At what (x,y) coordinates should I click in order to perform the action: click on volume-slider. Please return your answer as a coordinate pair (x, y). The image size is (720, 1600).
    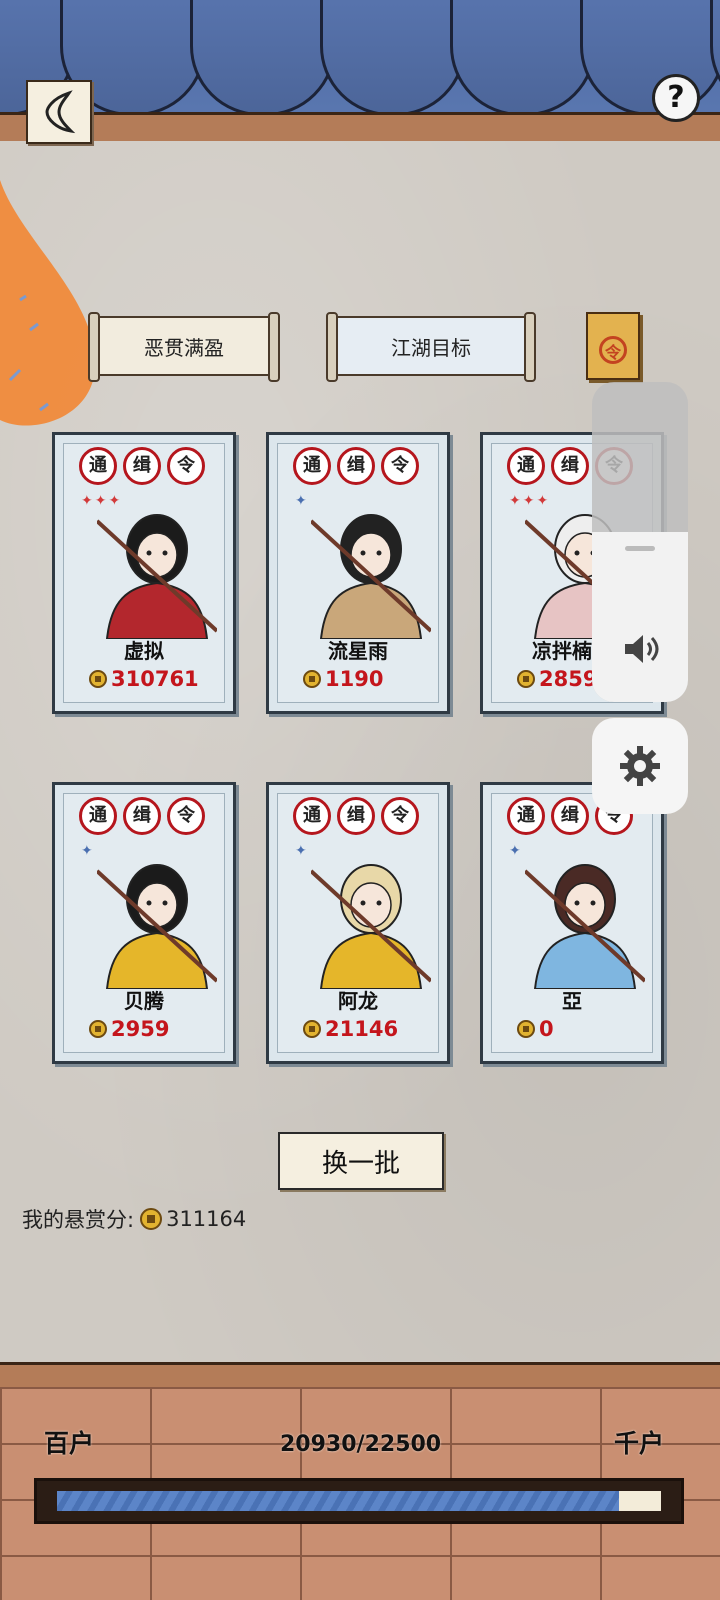
    Looking at the image, I should click on (640, 542).